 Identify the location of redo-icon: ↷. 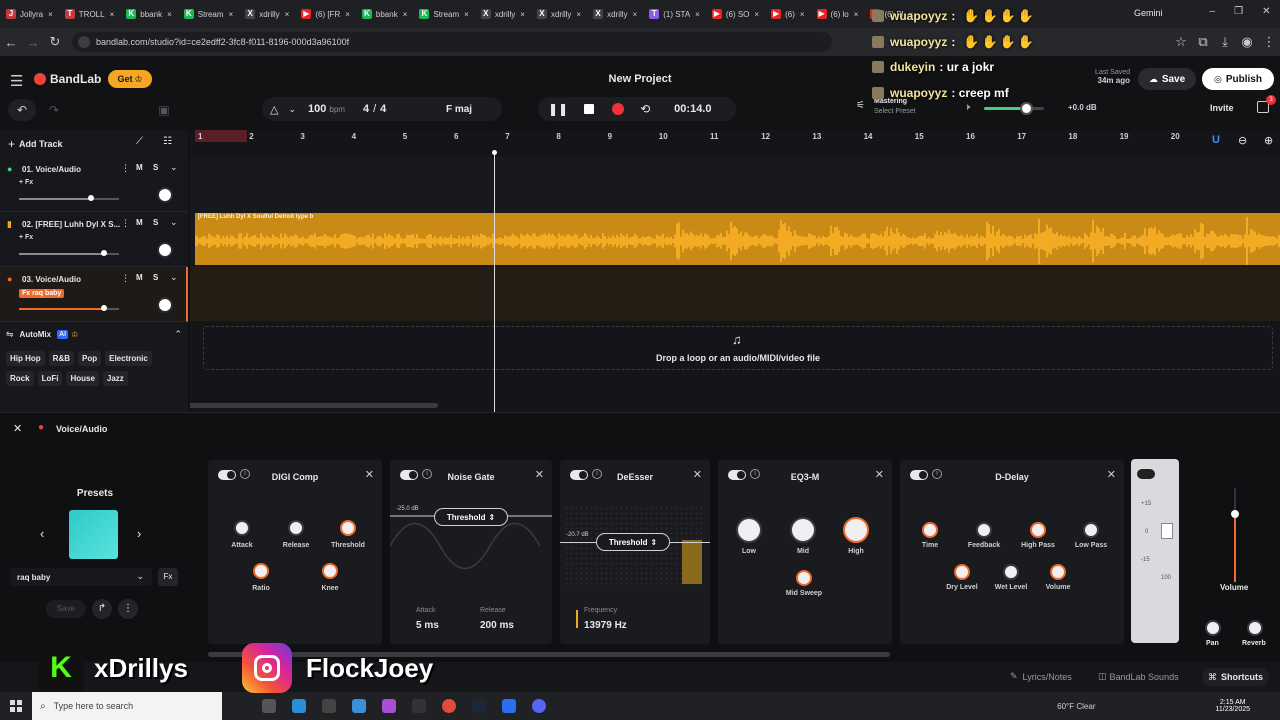
(54, 110).